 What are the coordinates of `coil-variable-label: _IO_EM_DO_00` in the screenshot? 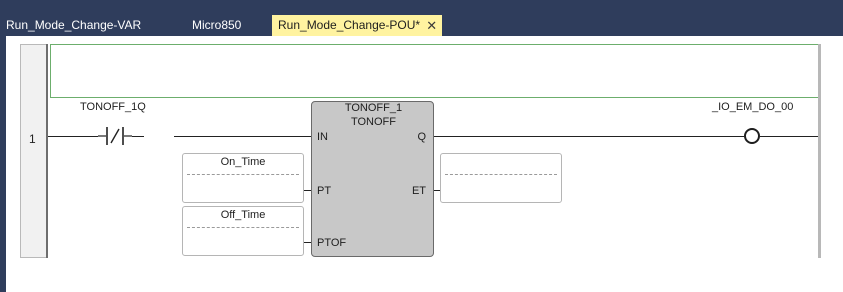 It's located at (752, 107).